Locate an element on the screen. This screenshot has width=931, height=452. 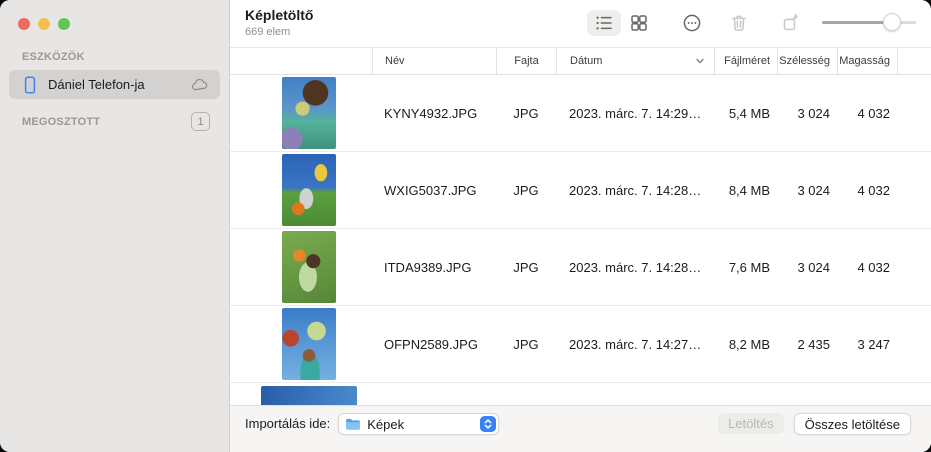
grid-view-button is located at coordinates (639, 23).